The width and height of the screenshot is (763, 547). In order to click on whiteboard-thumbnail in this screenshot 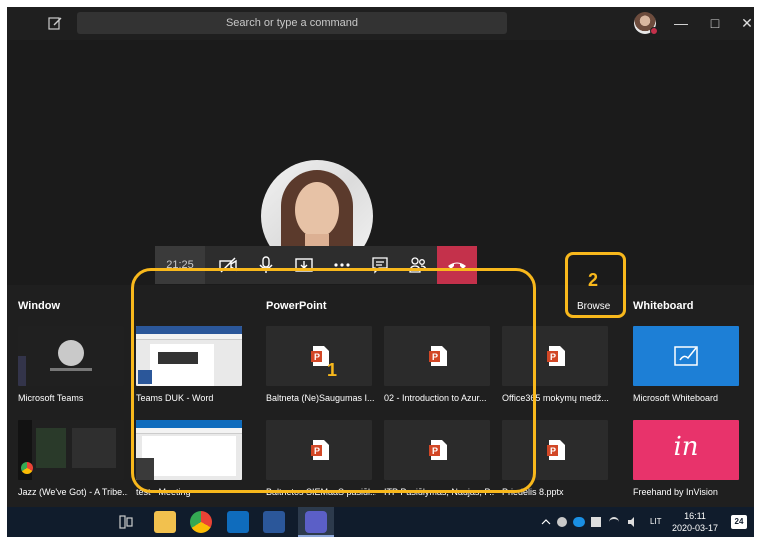, I will do `click(686, 356)`.